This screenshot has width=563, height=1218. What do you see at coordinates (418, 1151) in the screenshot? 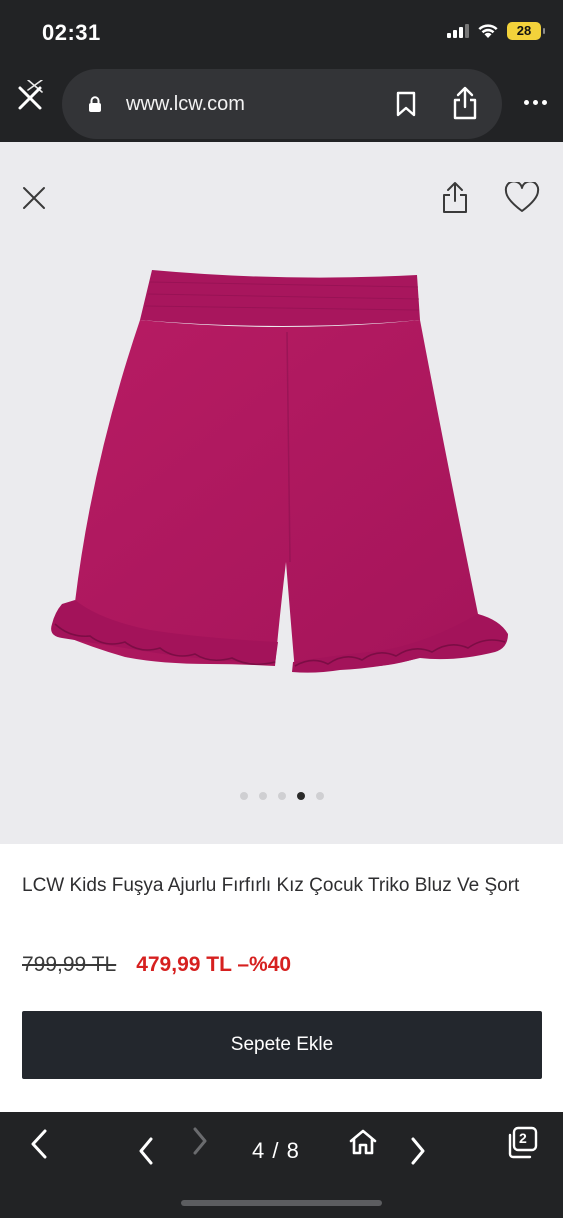
I see `next-icon` at bounding box center [418, 1151].